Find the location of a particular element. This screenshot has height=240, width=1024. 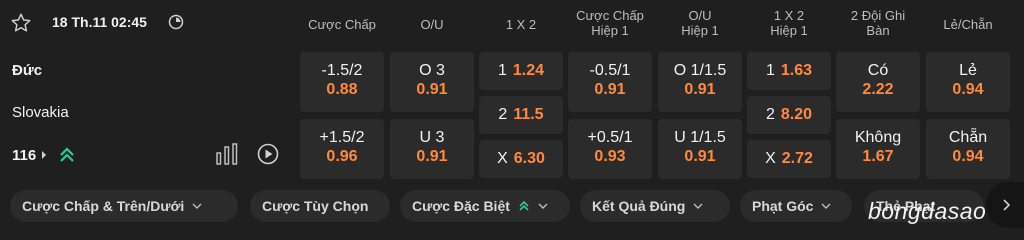

odd-1x2-draw: X 6.30 is located at coordinates (521, 159).